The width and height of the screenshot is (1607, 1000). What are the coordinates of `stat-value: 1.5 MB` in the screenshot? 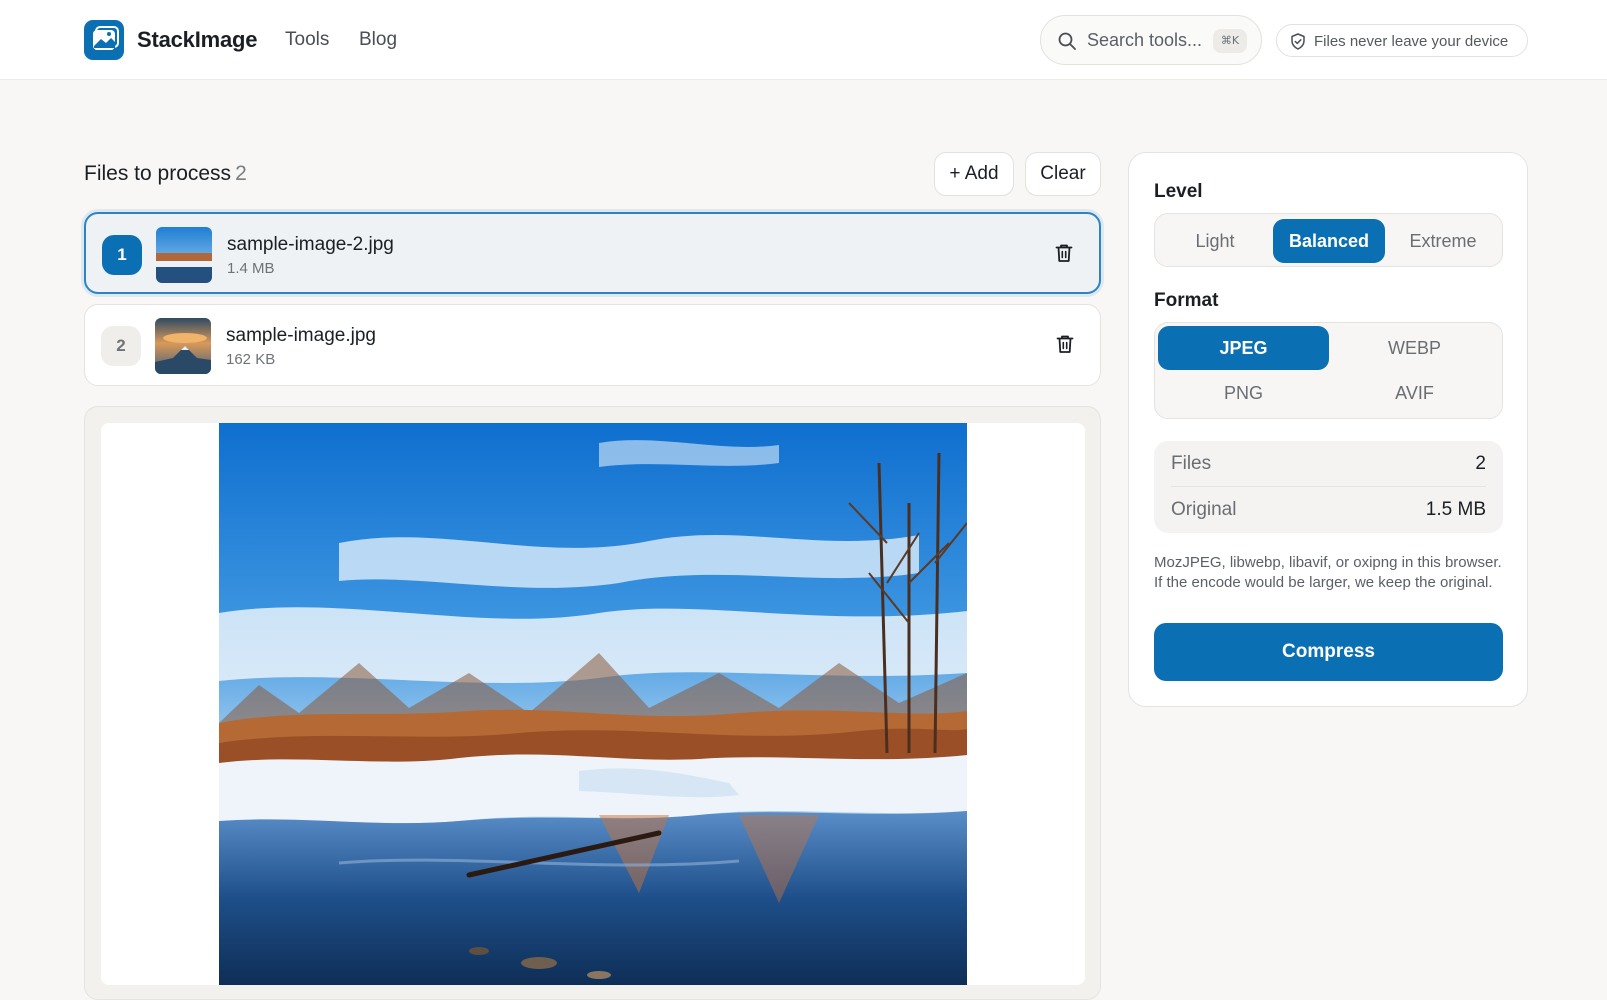 It's located at (1455, 509).